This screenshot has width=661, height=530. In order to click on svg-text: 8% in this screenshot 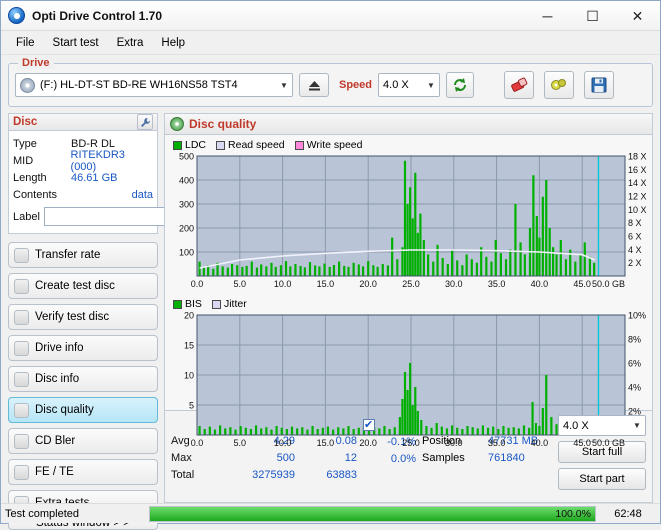, I will do `click(634, 340)`.